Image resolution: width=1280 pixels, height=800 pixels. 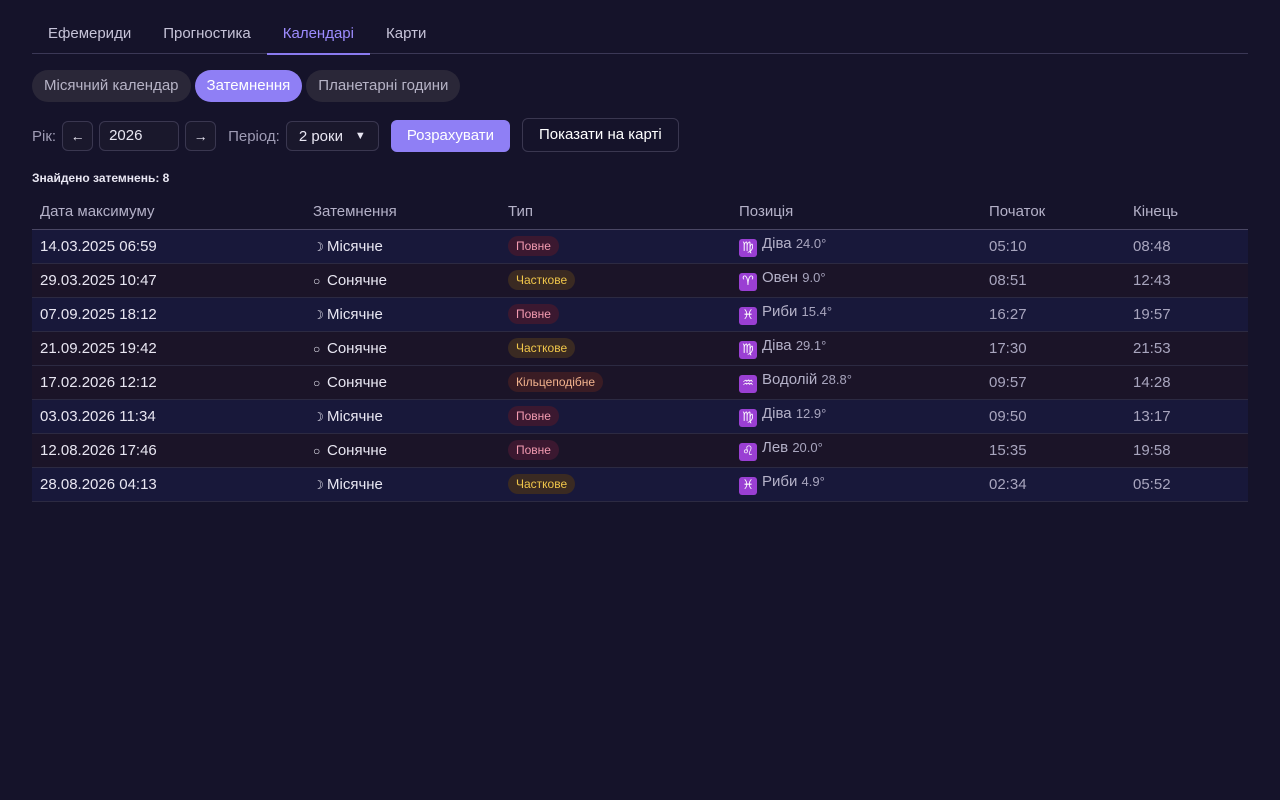 I want to click on period-label: Період:, so click(x=254, y=136).